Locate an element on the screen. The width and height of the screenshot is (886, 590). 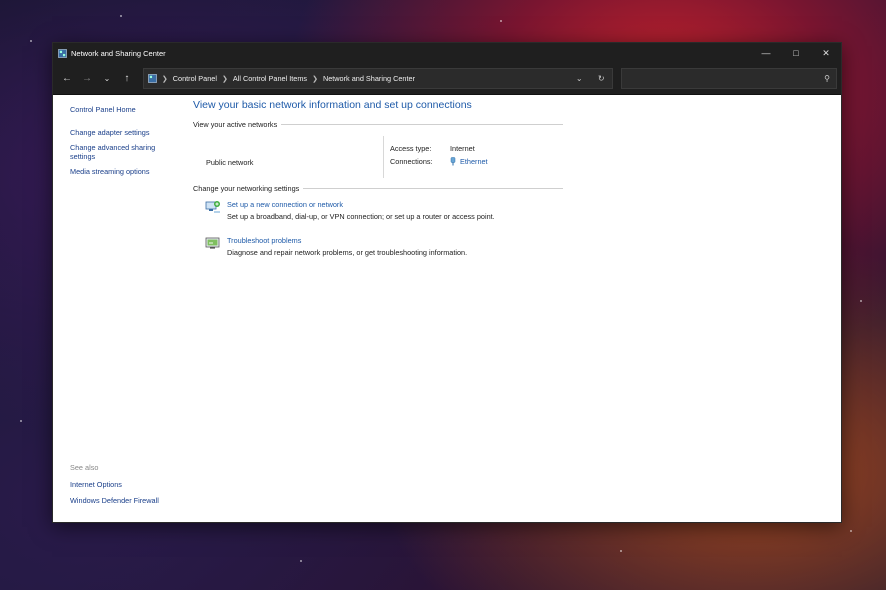
connection-link: Ethernet is located at coordinates (469, 161).